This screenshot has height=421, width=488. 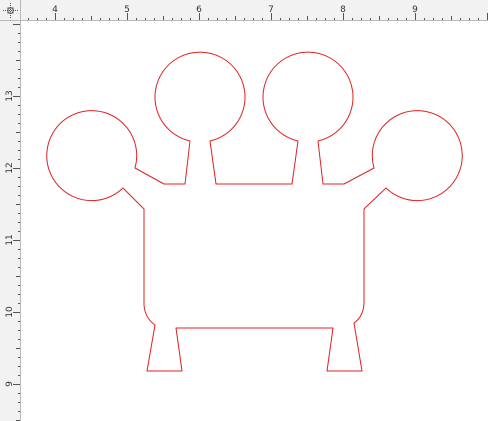 I want to click on horizontal-ruler: 4 5 6 7 8 9, so click(x=254, y=10).